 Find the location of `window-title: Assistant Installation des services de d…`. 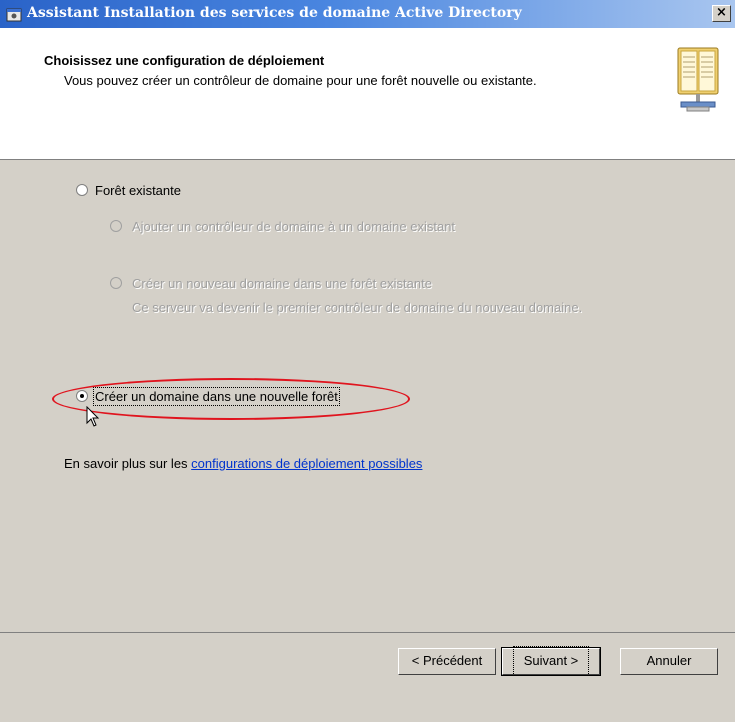

window-title: Assistant Installation des services de d… is located at coordinates (274, 13).